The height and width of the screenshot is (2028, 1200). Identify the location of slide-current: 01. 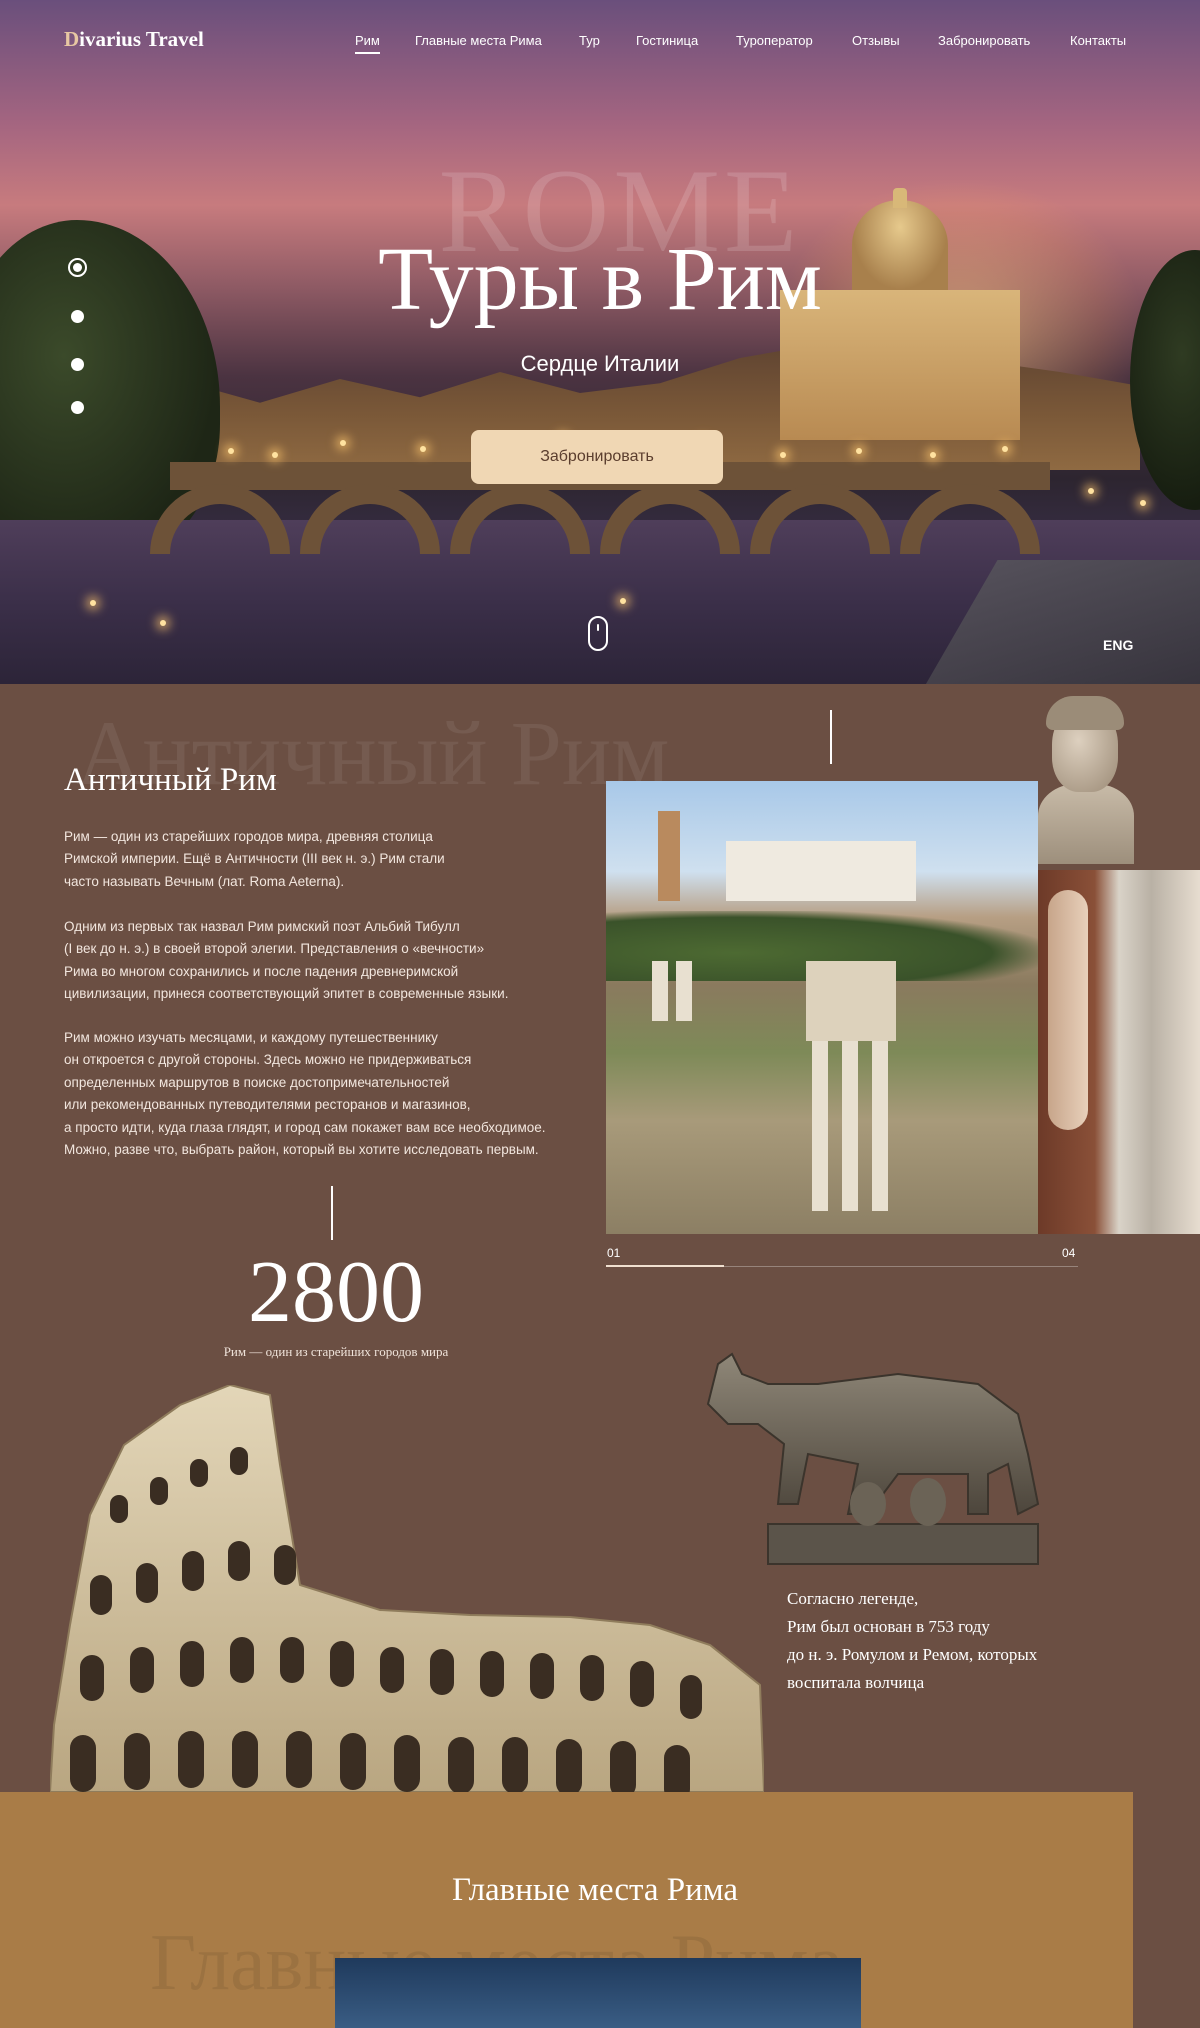
(614, 1253).